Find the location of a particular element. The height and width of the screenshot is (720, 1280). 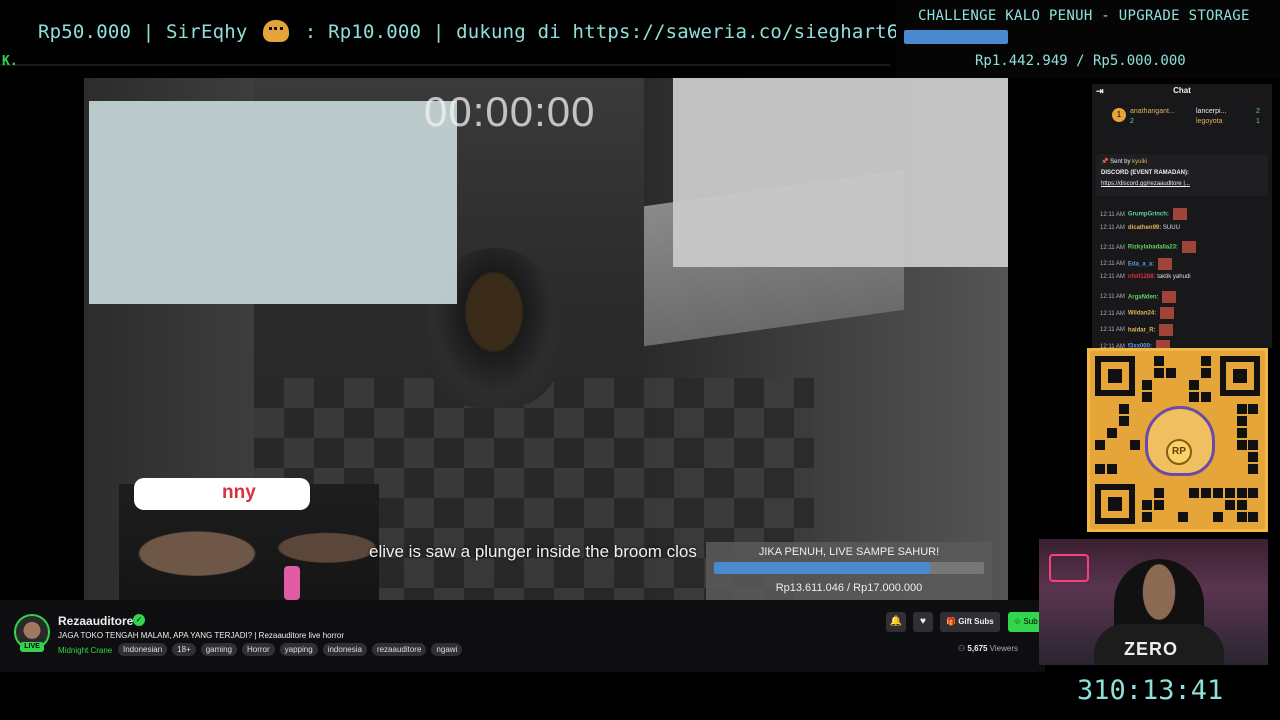

stream-tag: yapping is located at coordinates (298, 649).